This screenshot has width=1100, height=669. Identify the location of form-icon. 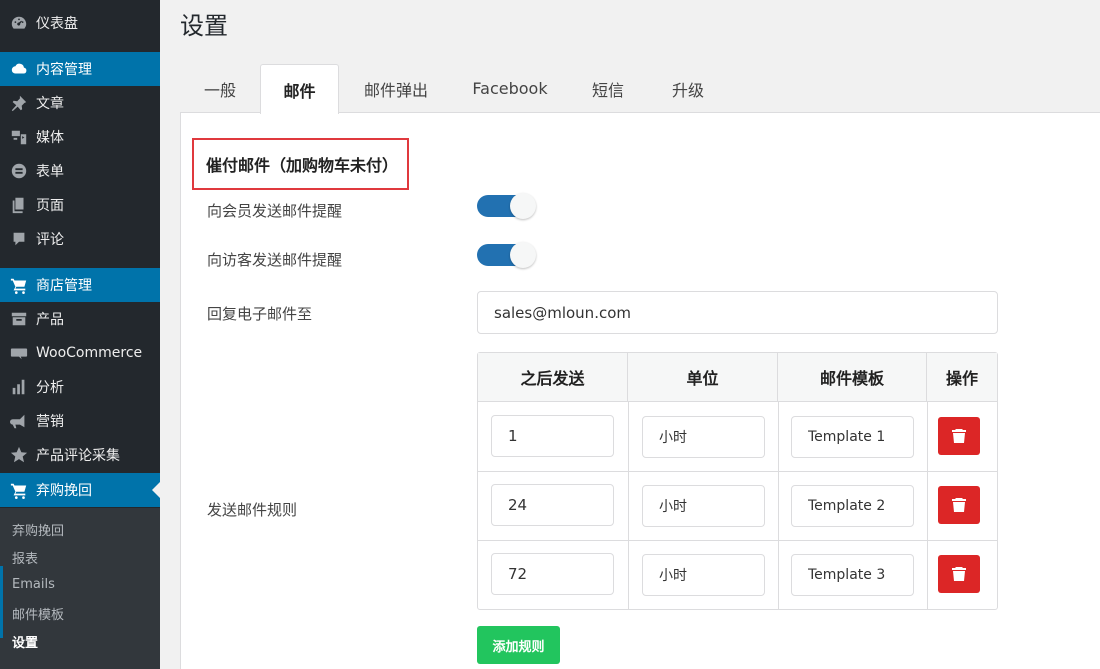
(19, 171).